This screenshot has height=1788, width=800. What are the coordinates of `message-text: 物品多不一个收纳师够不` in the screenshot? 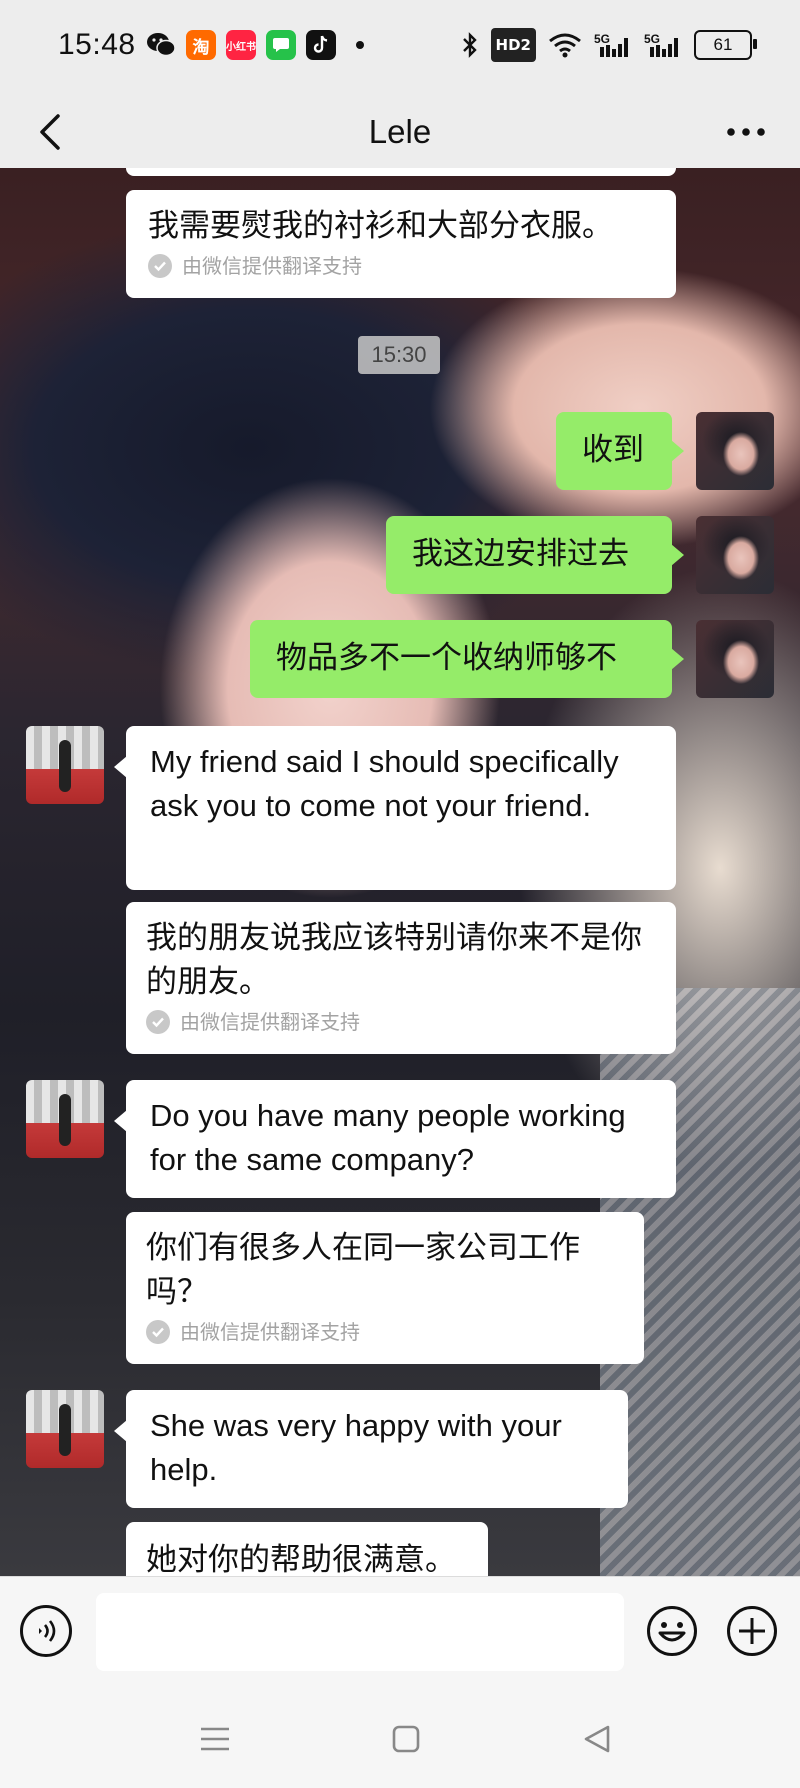 It's located at (446, 658).